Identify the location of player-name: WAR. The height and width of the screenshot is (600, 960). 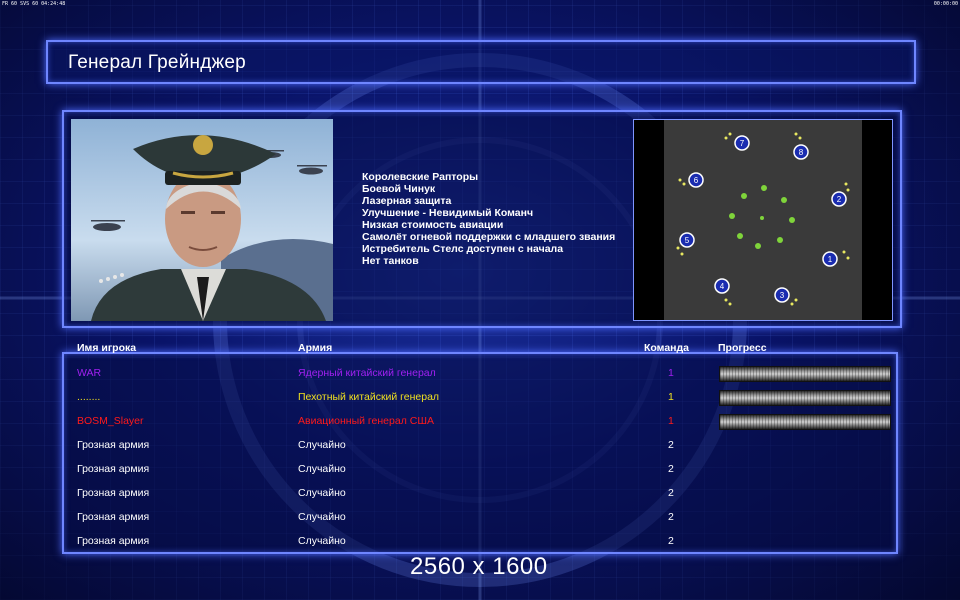
(89, 373).